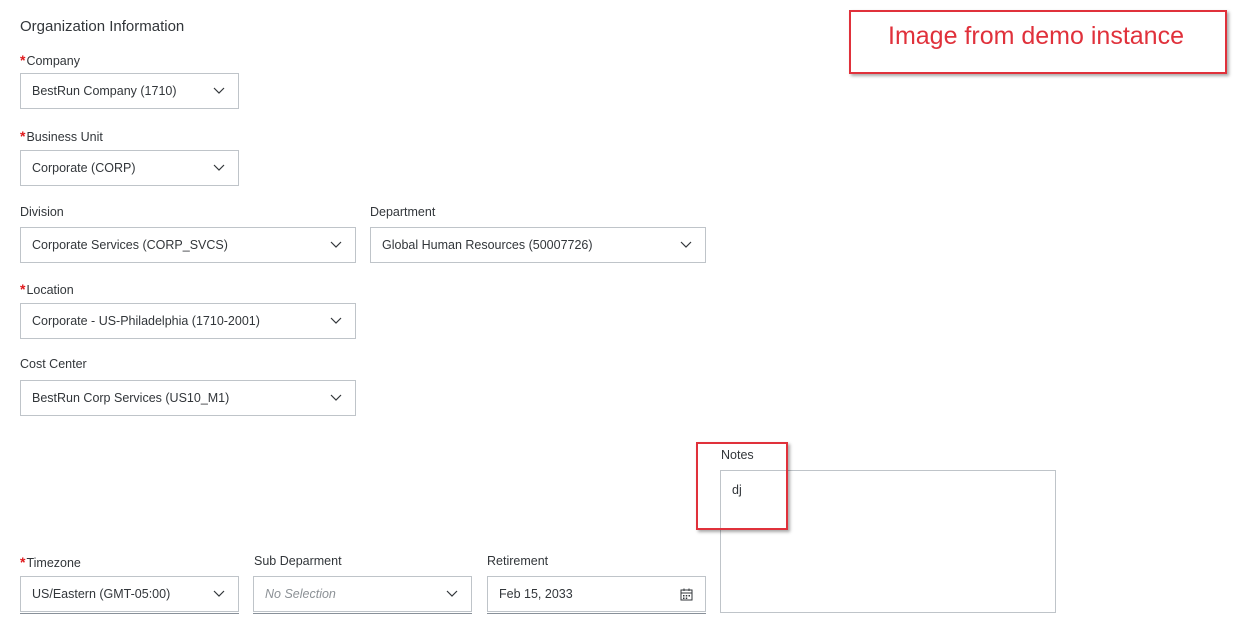  What do you see at coordinates (130, 245) in the screenshot?
I see `division-value: Corporate Services (CORP_SVCS)` at bounding box center [130, 245].